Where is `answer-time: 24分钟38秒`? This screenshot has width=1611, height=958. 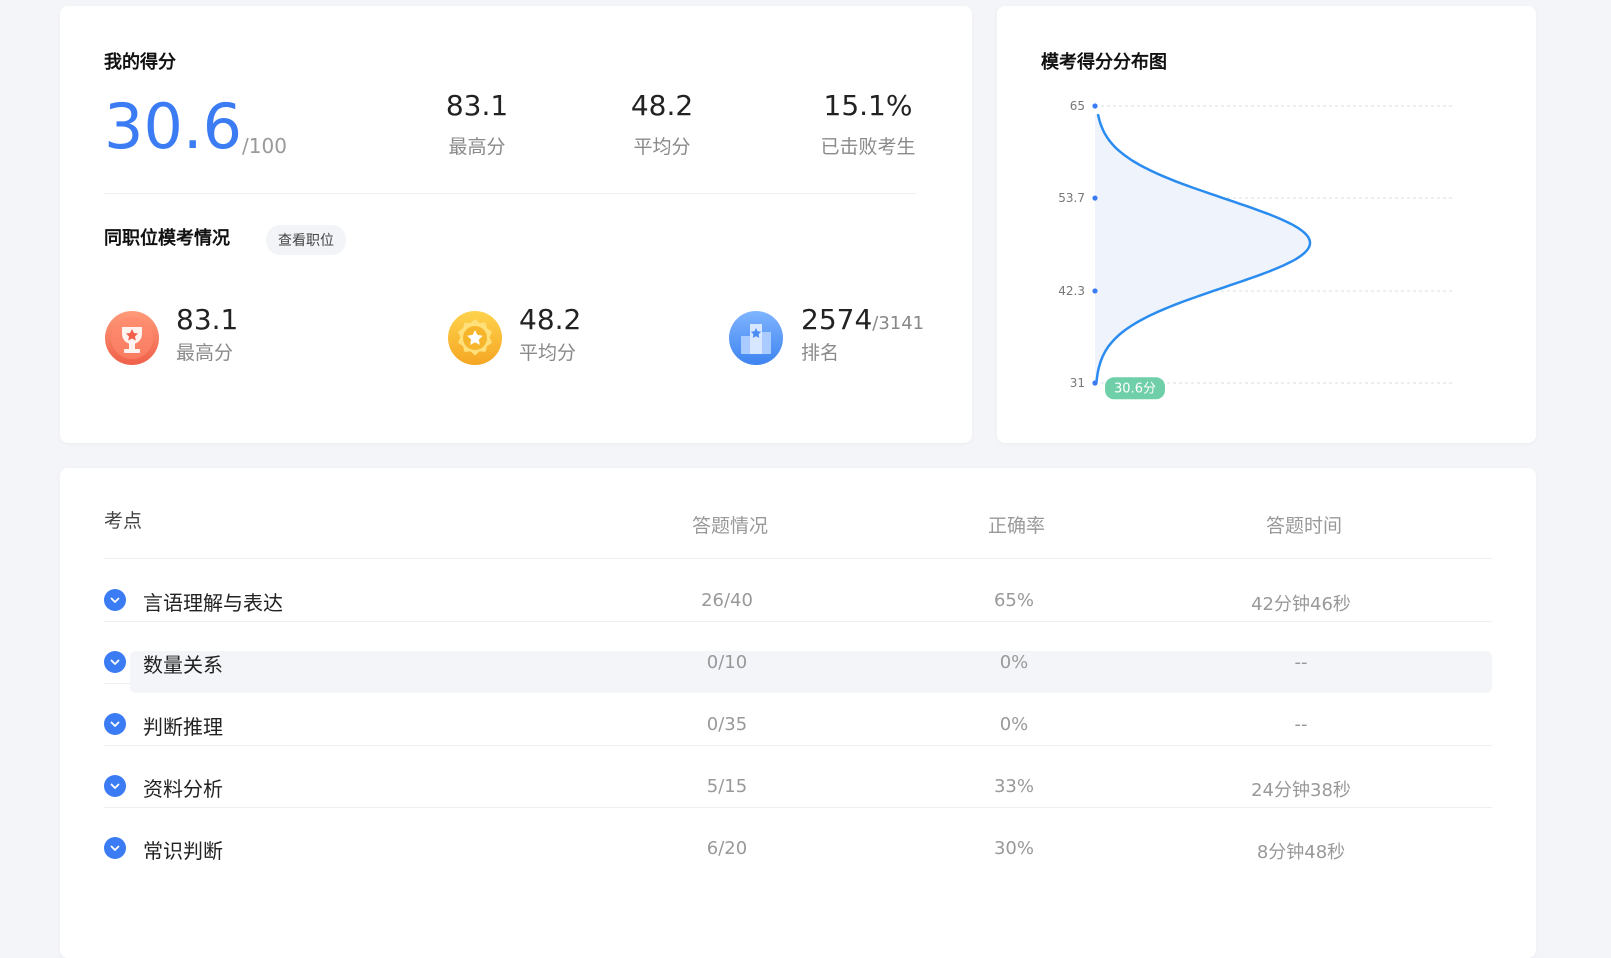
answer-time: 24分钟38秒 is located at coordinates (1301, 790).